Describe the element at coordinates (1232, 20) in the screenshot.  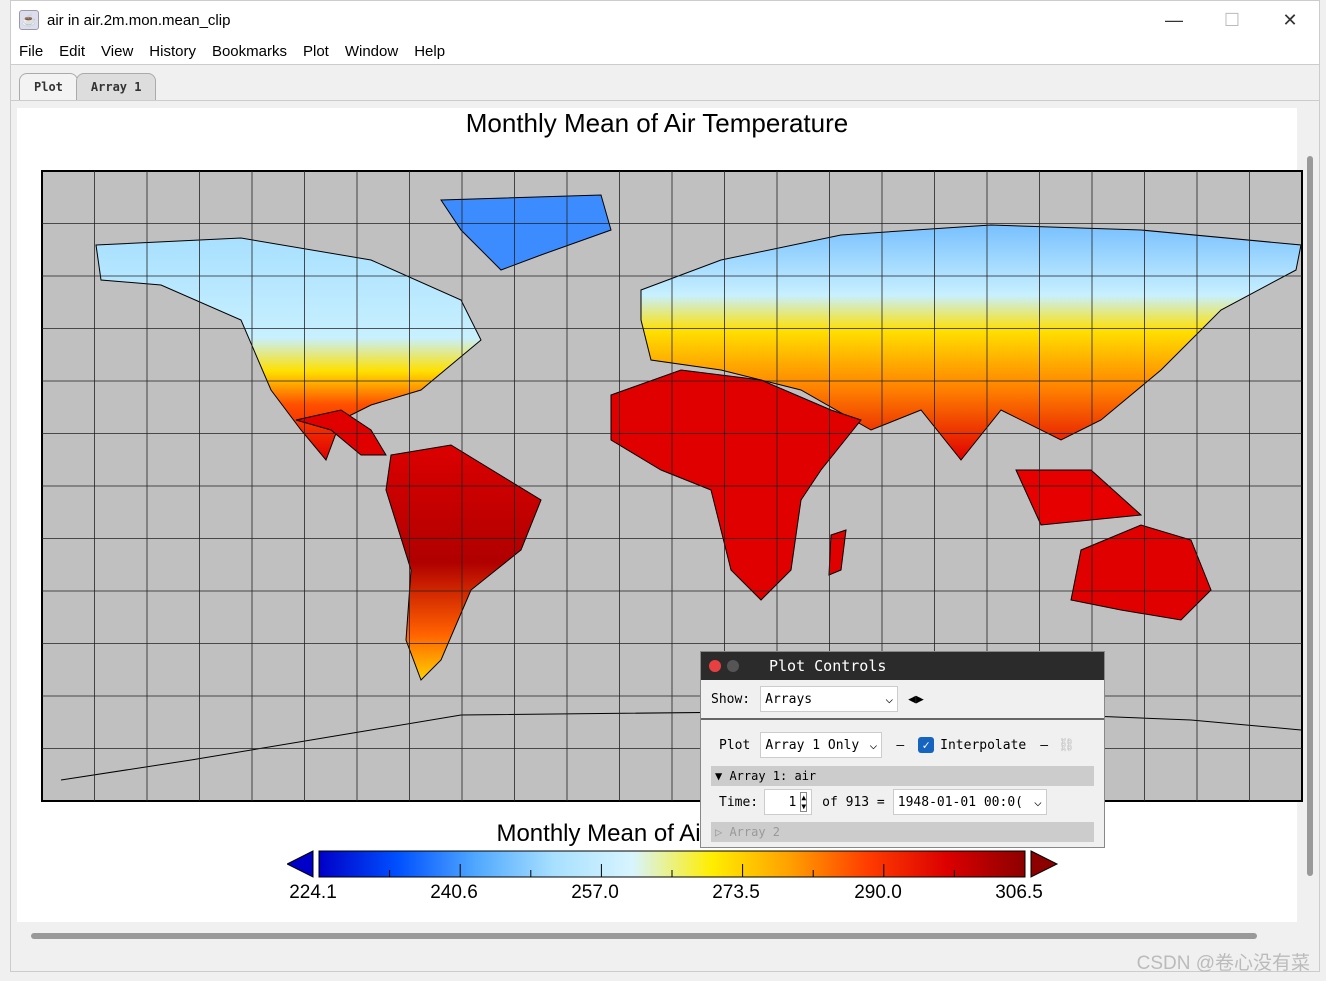
I see `maximize-button: ☐` at that location.